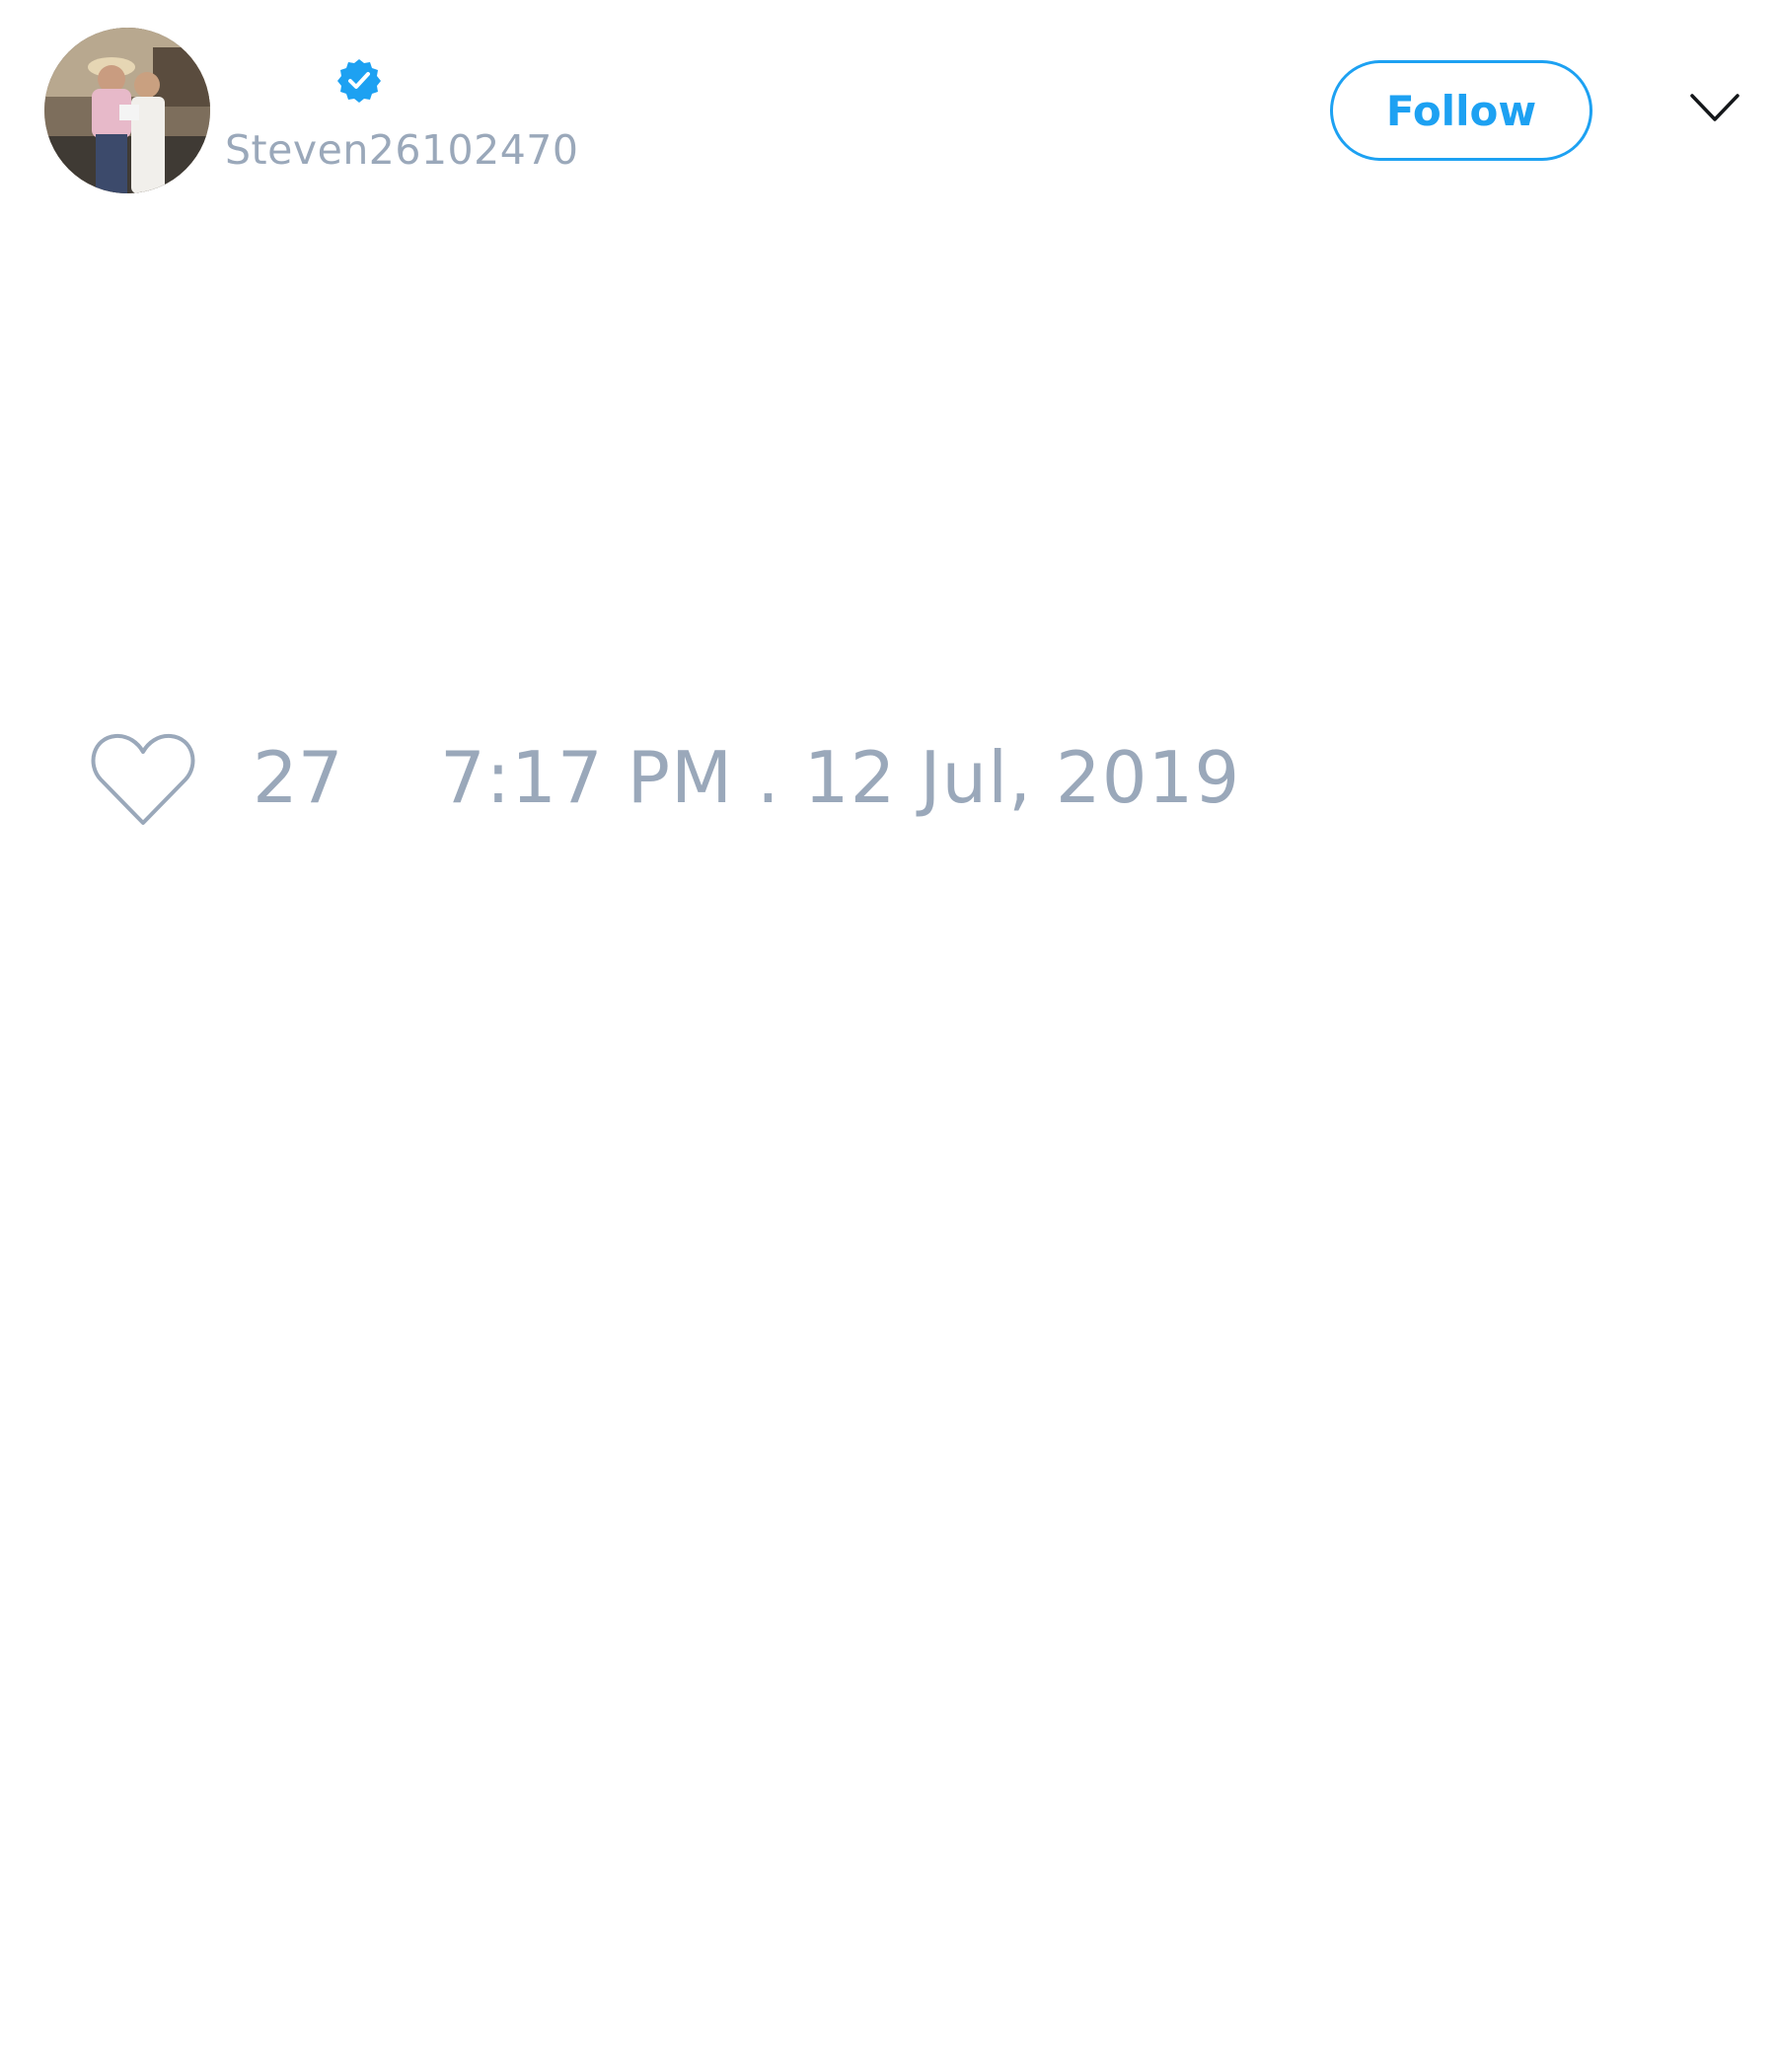  Describe the element at coordinates (402, 150) in the screenshot. I see `username: Steven26102470` at that location.